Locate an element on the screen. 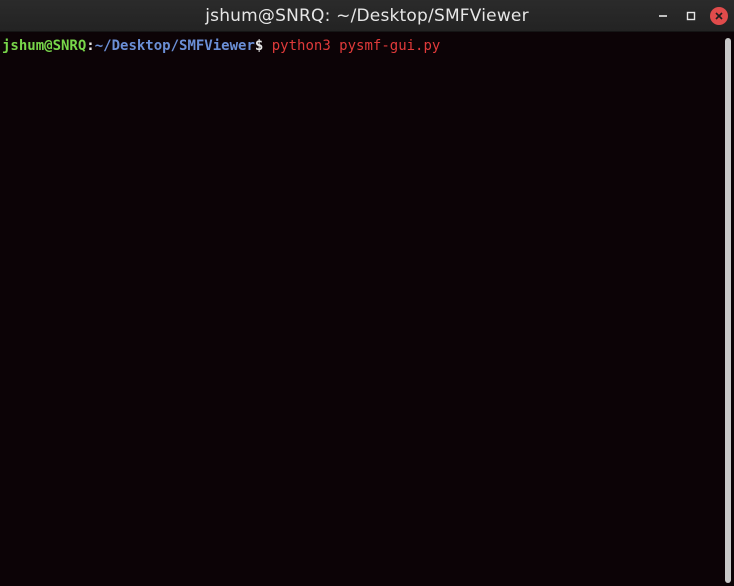  close-button is located at coordinates (719, 16).